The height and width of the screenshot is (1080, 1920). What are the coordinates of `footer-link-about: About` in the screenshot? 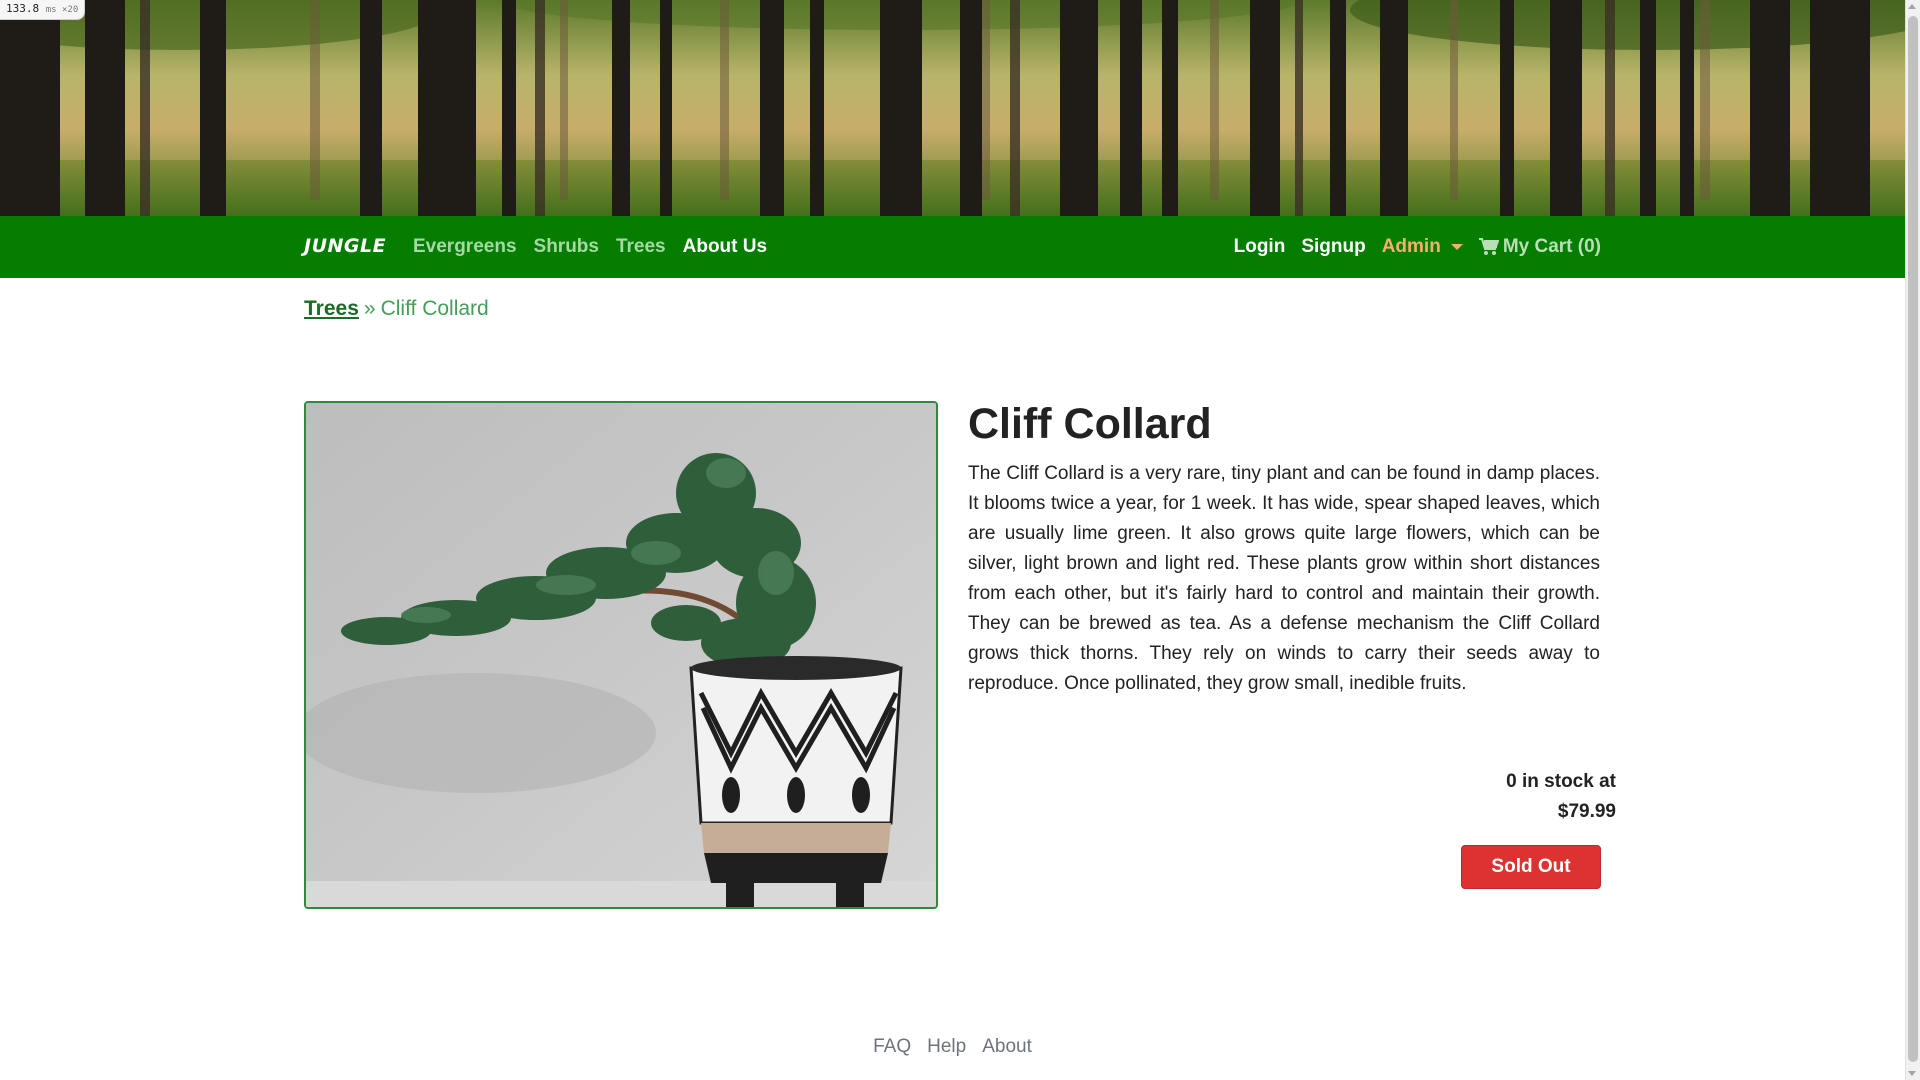 It's located at (1007, 1047).